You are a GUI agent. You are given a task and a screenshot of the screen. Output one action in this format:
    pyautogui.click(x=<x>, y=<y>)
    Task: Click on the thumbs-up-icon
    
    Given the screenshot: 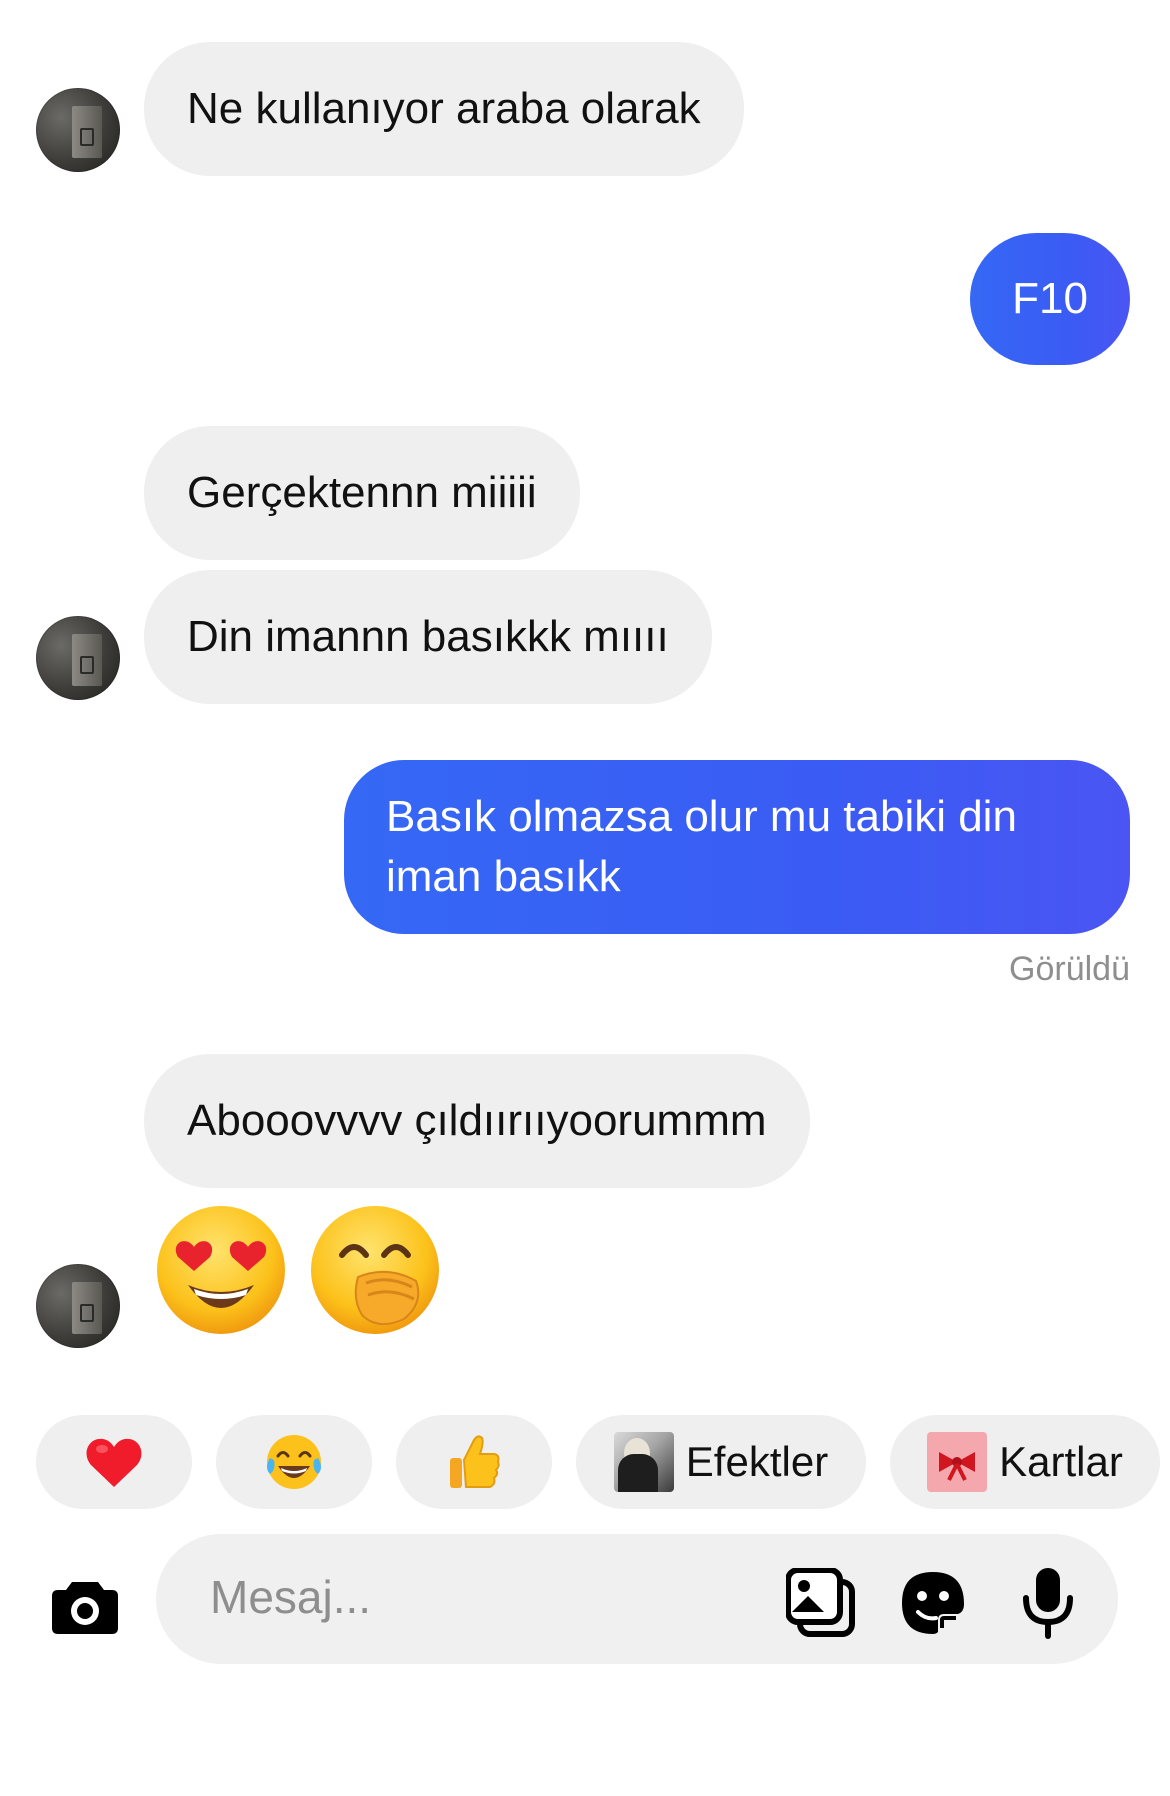 What is the action you would take?
    pyautogui.click(x=475, y=1461)
    